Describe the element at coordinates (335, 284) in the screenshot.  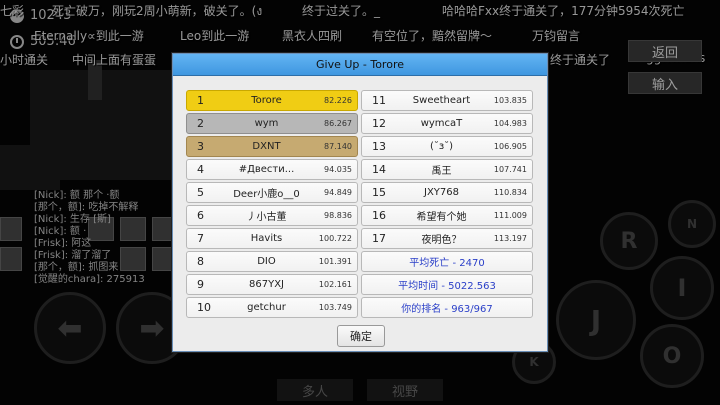
I see `completion-time: 102.161` at that location.